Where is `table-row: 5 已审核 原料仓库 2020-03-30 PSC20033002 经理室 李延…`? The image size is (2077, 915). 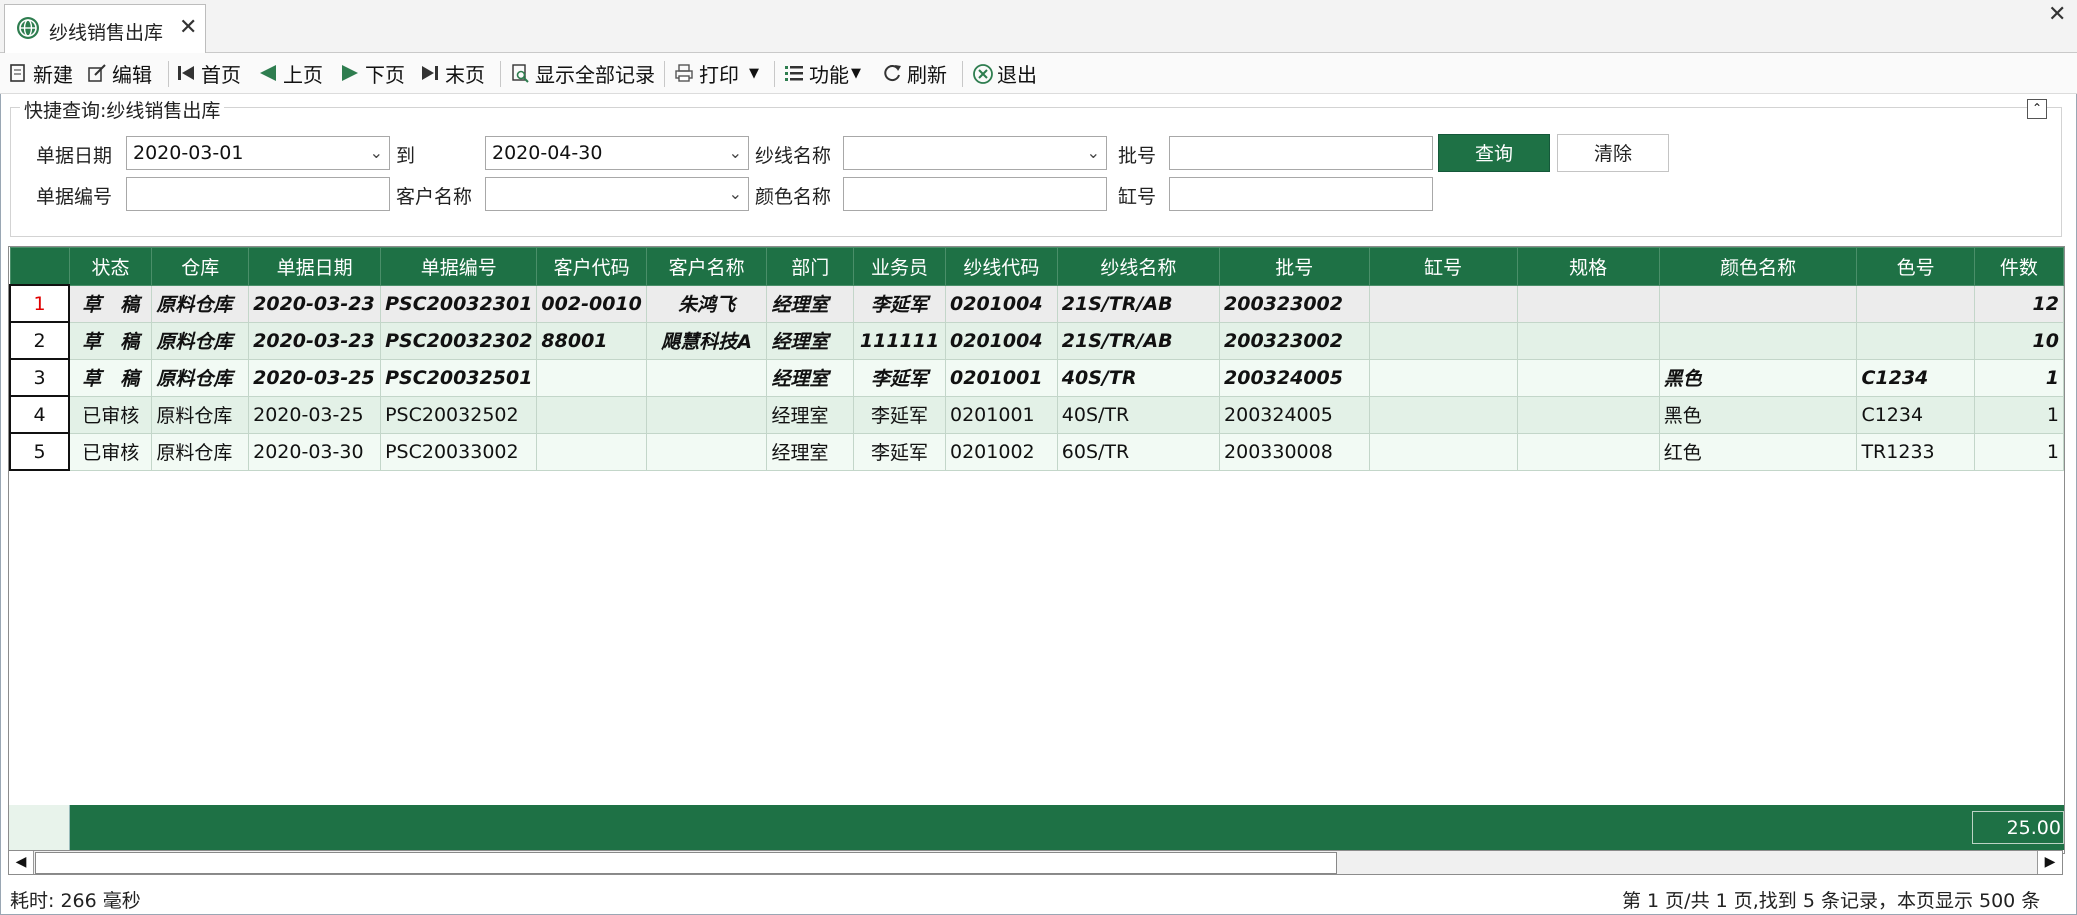
table-row: 5 已审核 原料仓库 2020-03-30 PSC20033002 经理室 李延… is located at coordinates (1036, 451).